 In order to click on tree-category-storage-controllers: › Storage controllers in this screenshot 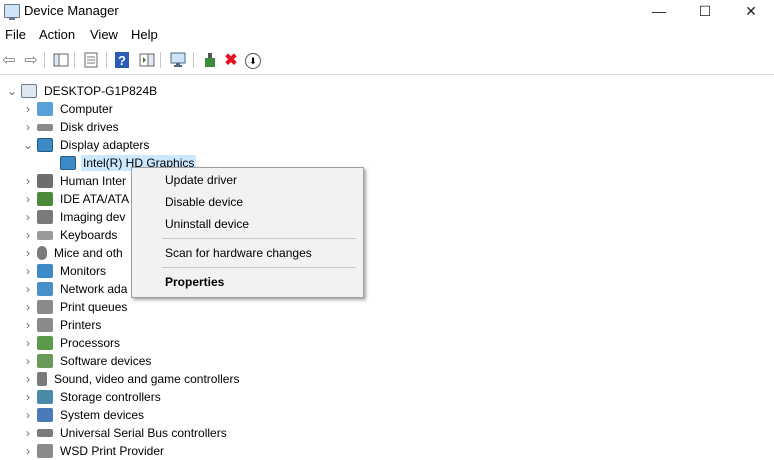, I will do `click(92, 397)`.